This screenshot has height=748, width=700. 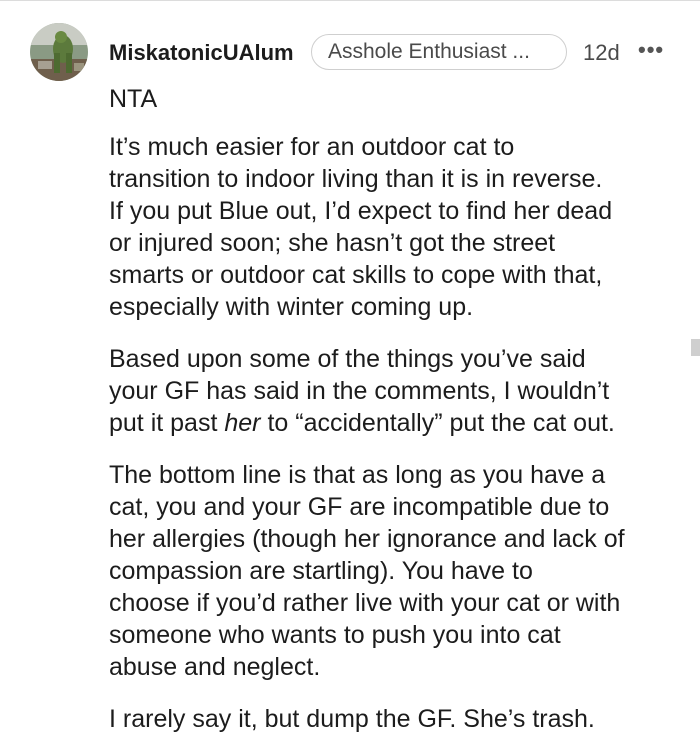 I want to click on comment-text: put it past, so click(x=167, y=423).